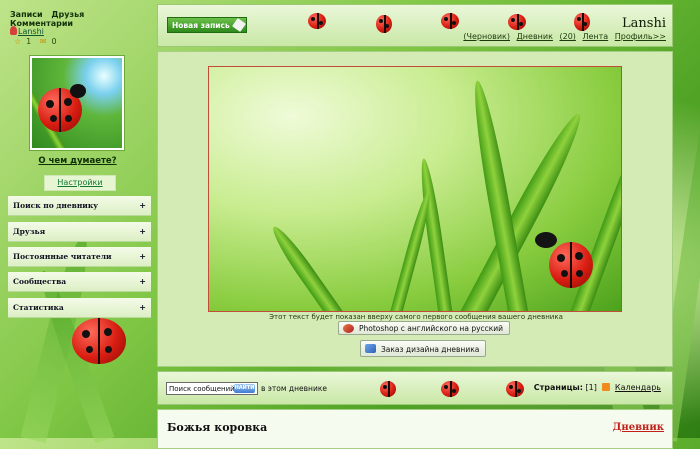  I want to click on star-icon: ☆, so click(18, 41).